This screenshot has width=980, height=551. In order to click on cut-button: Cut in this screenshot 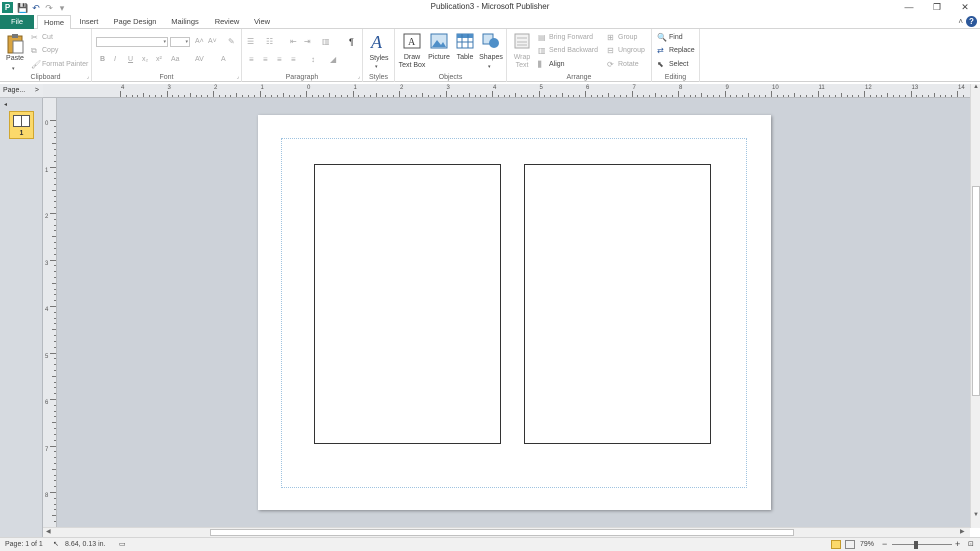, I will do `click(47, 37)`.